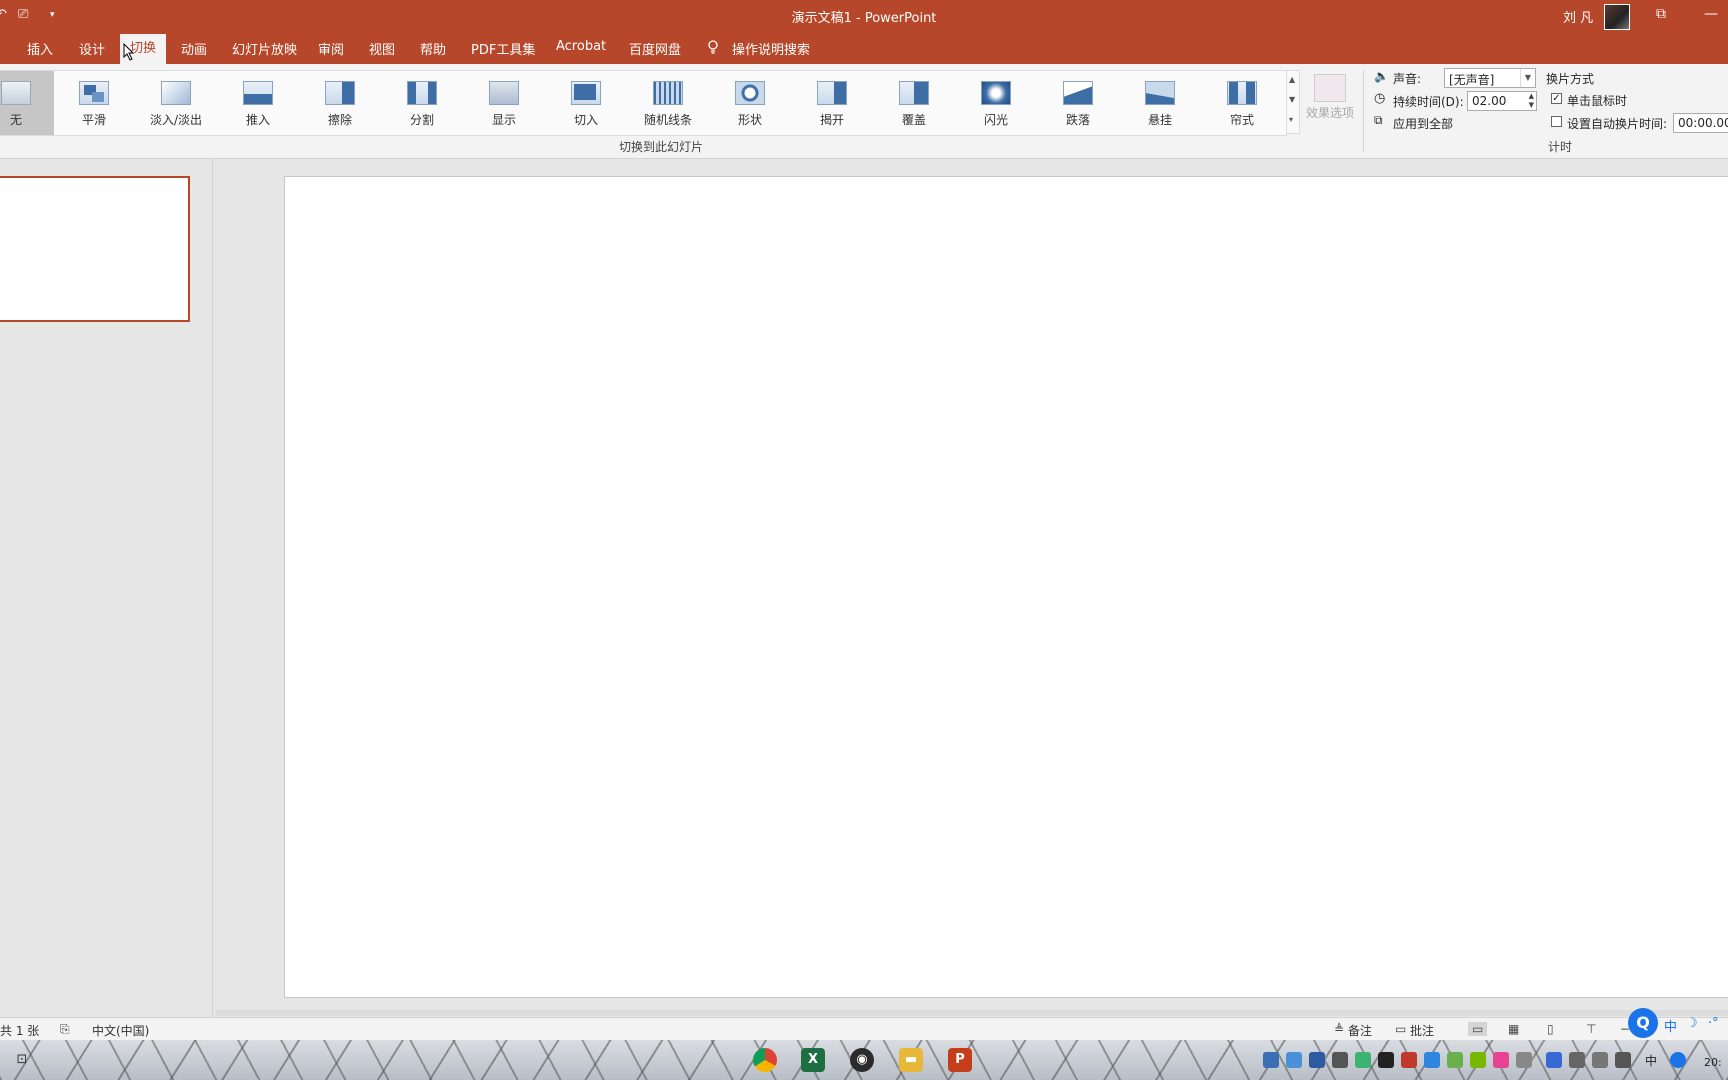  I want to click on spellcheck-icon: ⎘, so click(65, 1029).